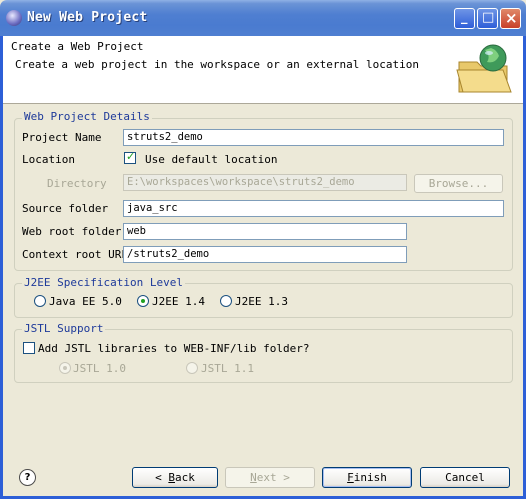  I want to click on help-icon: ?, so click(27, 477).